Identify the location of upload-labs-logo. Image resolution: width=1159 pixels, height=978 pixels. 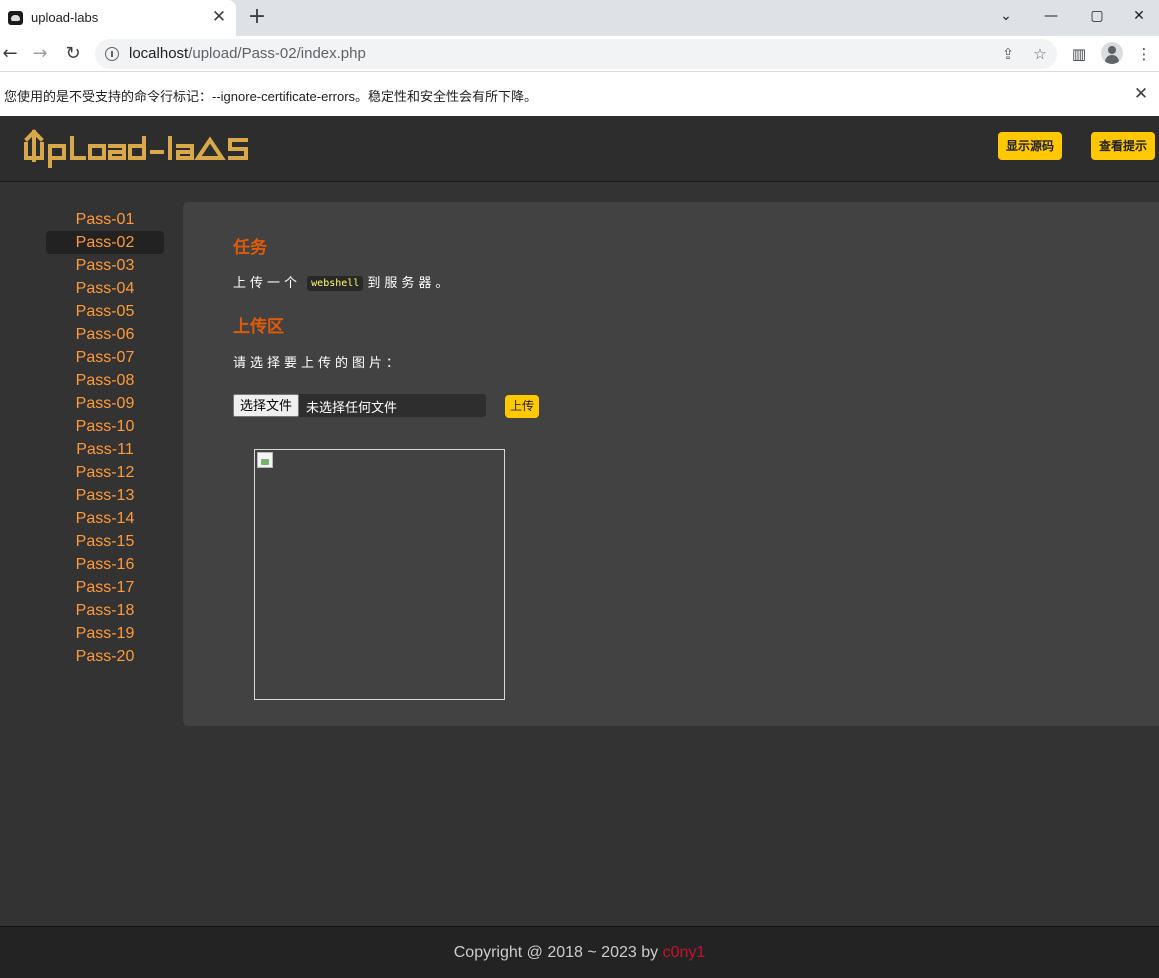
(138, 149).